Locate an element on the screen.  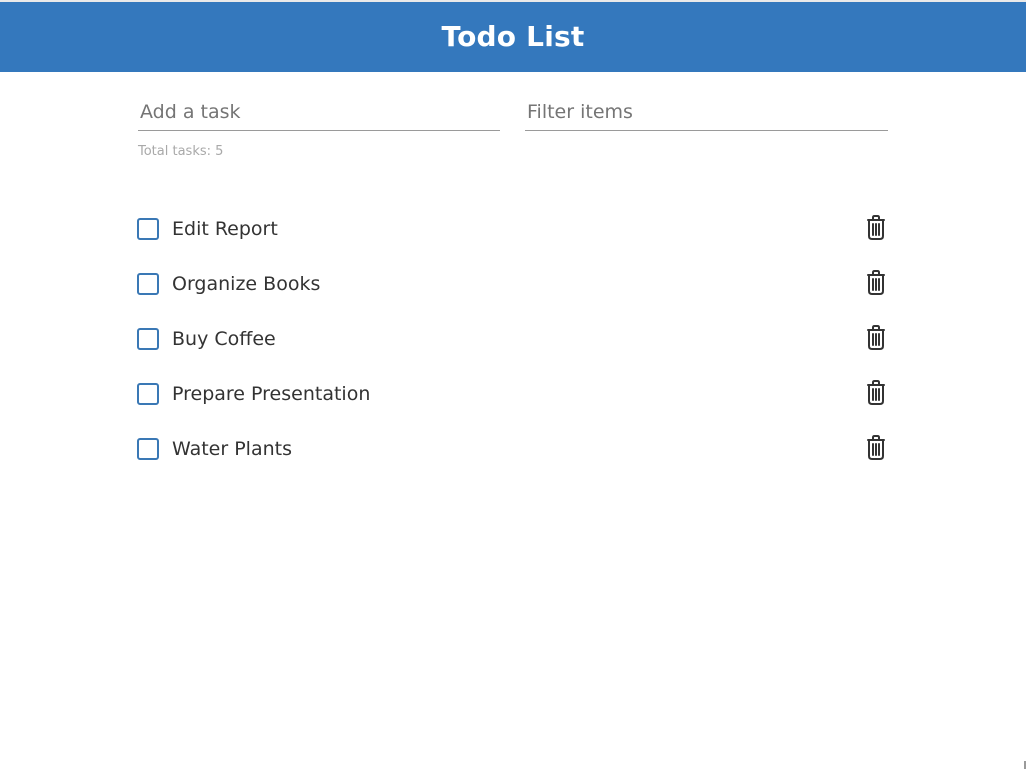
app-header: Todo List is located at coordinates (513, 37).